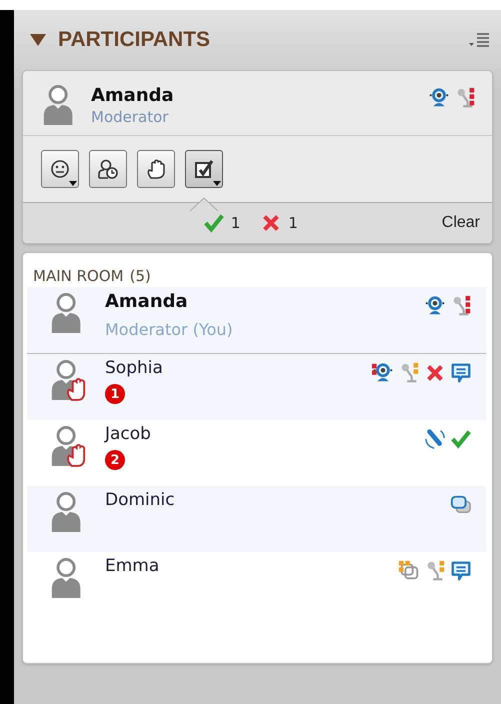  I want to click on participant-row: Emma, so click(256, 585).